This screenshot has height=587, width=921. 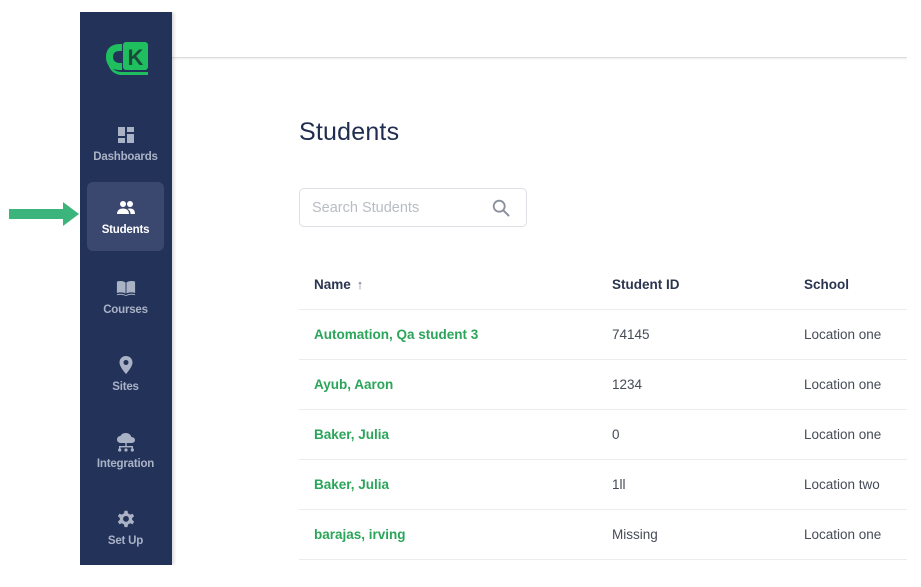 What do you see at coordinates (646, 285) in the screenshot?
I see `column-header-student-id: Student ID` at bounding box center [646, 285].